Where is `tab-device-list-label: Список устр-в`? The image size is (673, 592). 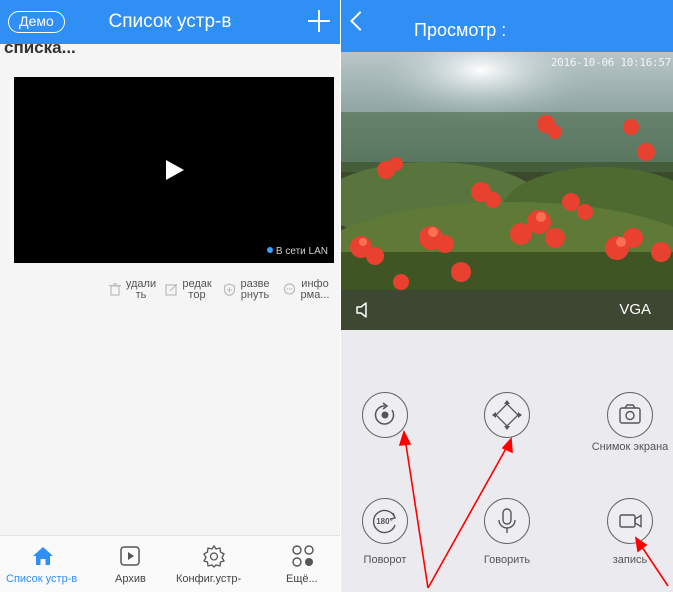 tab-device-list-label: Список устр-в is located at coordinates (42, 579).